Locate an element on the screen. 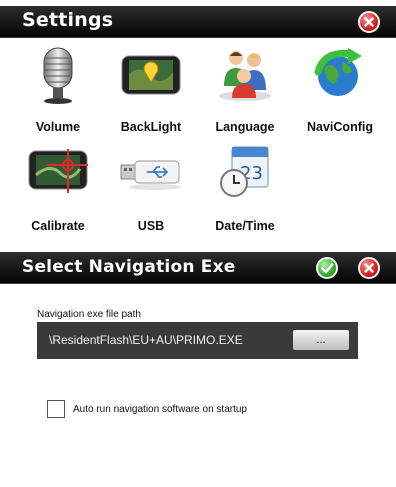 This screenshot has height=487, width=396. navigation-close-button is located at coordinates (369, 268).